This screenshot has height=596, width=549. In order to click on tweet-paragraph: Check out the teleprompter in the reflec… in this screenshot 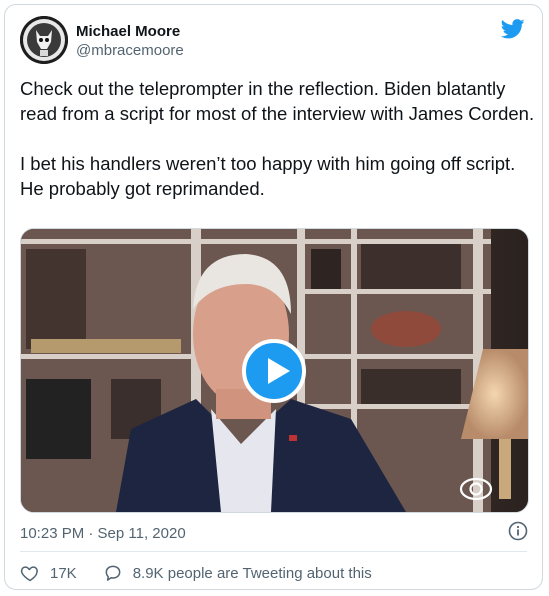, I will do `click(277, 101)`.